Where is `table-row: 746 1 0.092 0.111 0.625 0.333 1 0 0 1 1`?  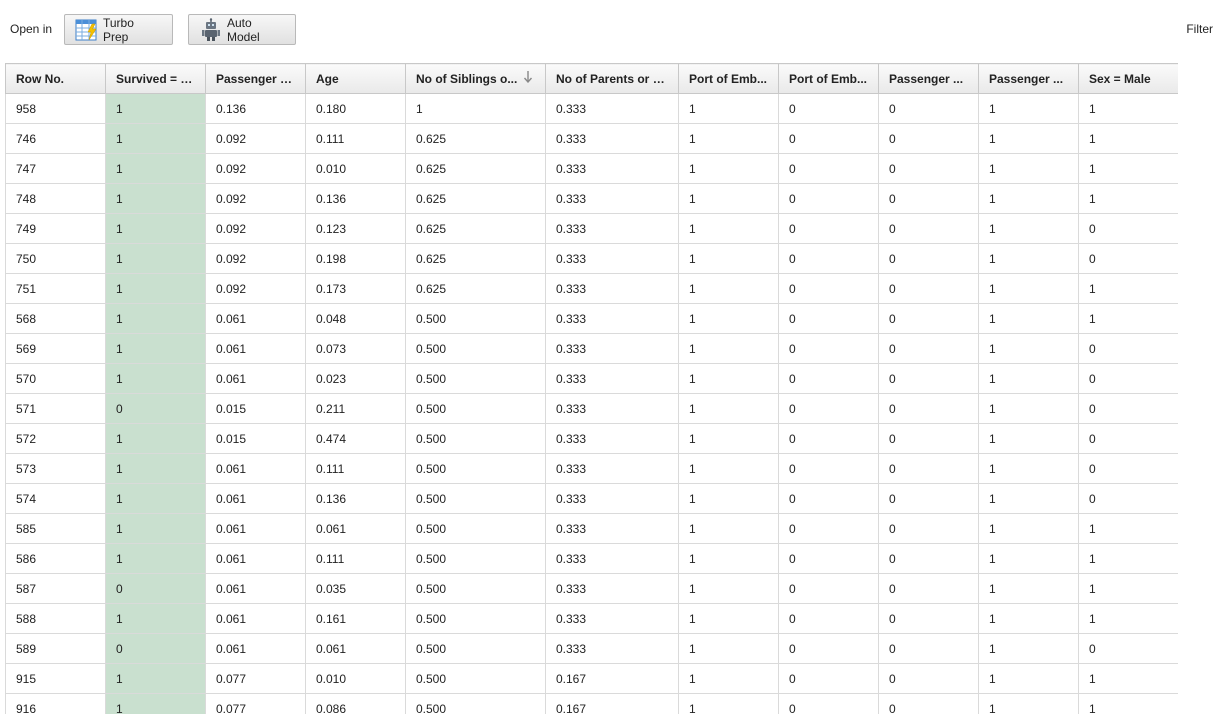 table-row: 746 1 0.092 0.111 0.625 0.333 1 0 0 1 1 is located at coordinates (591, 138).